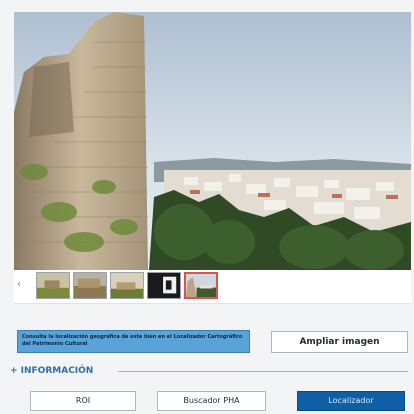 The image size is (414, 414). I want to click on localizador-button: Localizador, so click(351, 401).